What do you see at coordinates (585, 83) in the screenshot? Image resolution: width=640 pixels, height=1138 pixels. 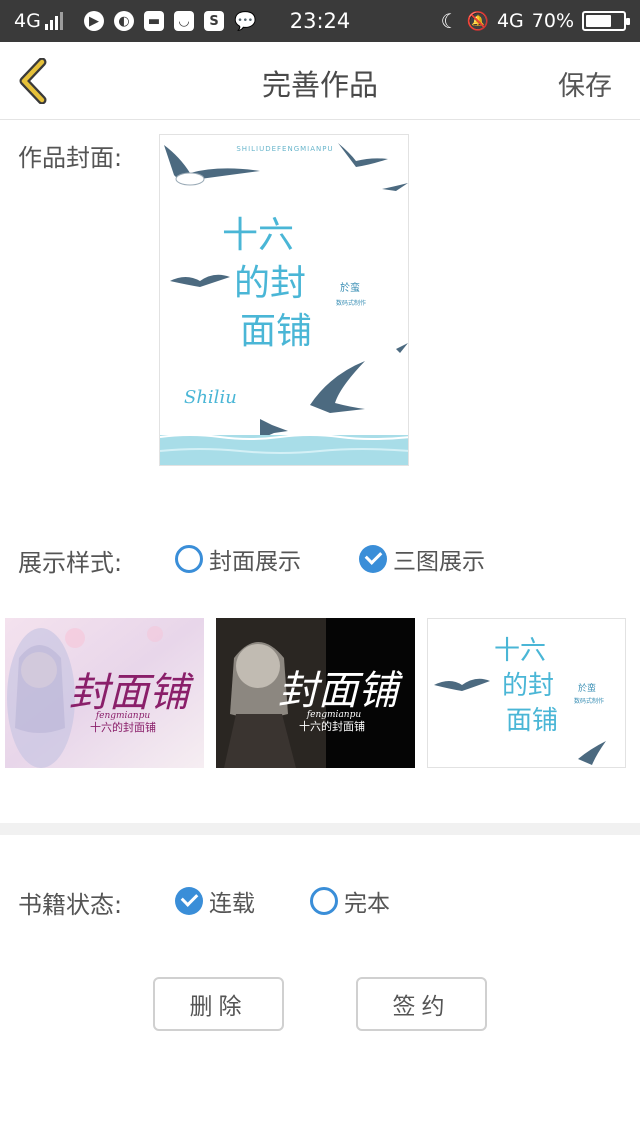 I see `save-button: 保存` at bounding box center [585, 83].